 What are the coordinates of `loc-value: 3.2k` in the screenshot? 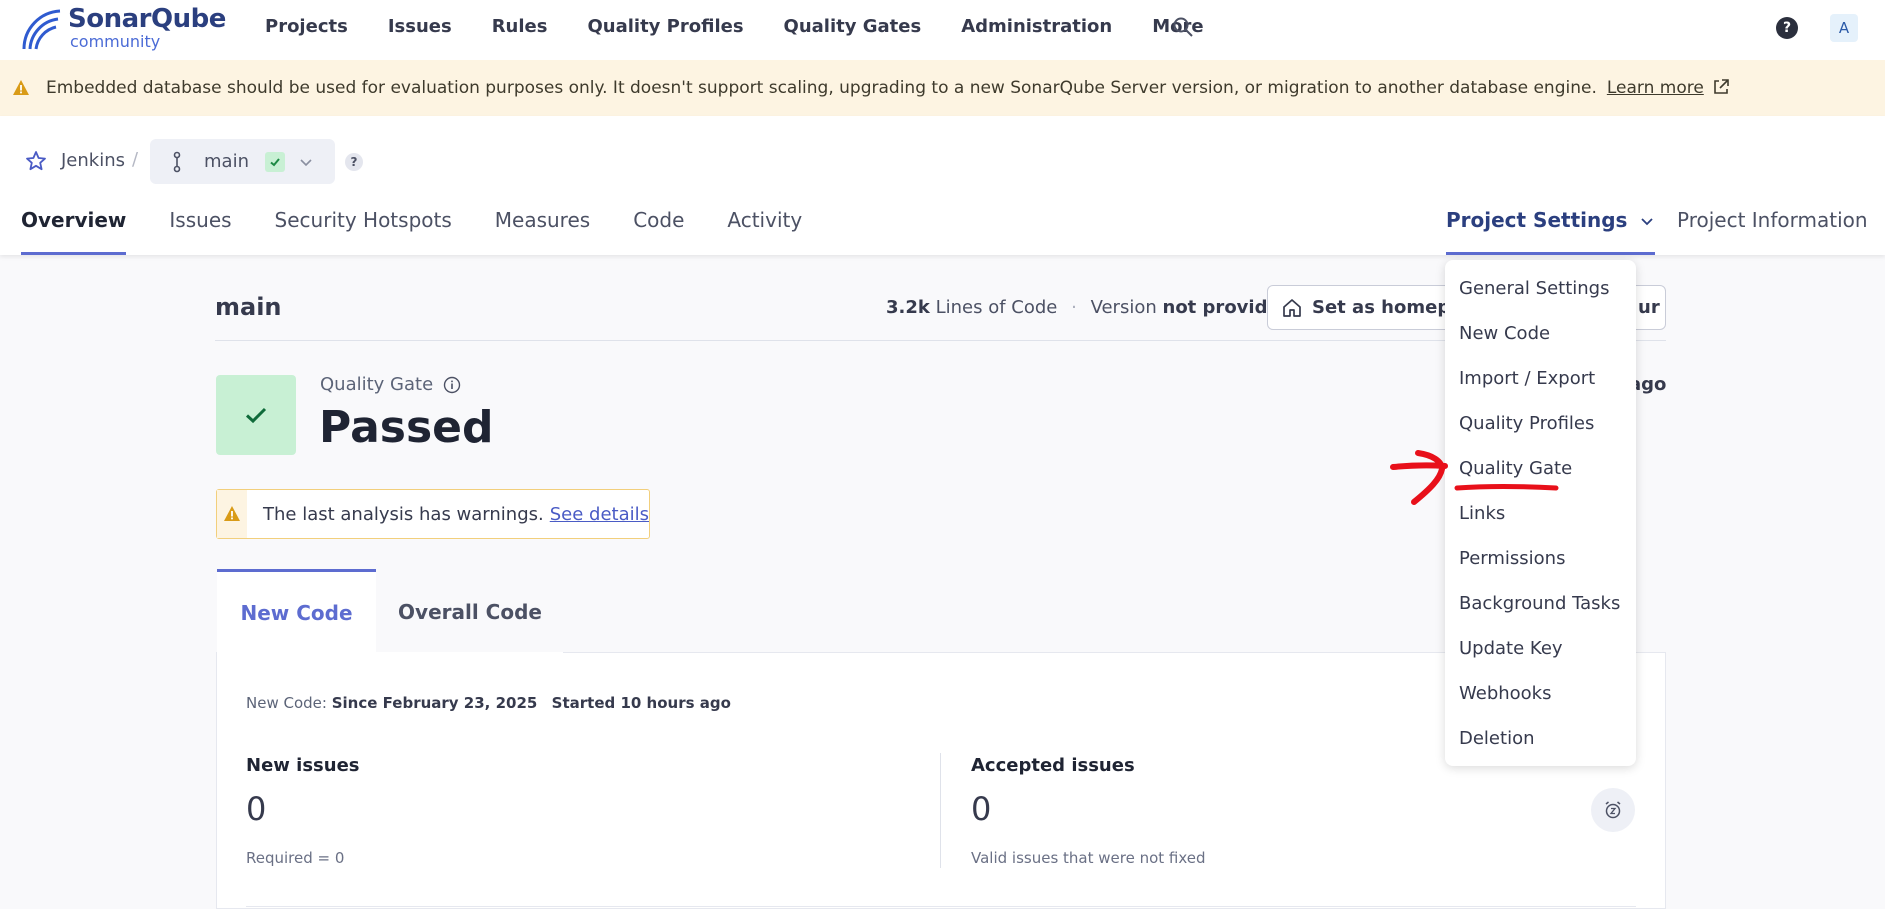 It's located at (908, 307).